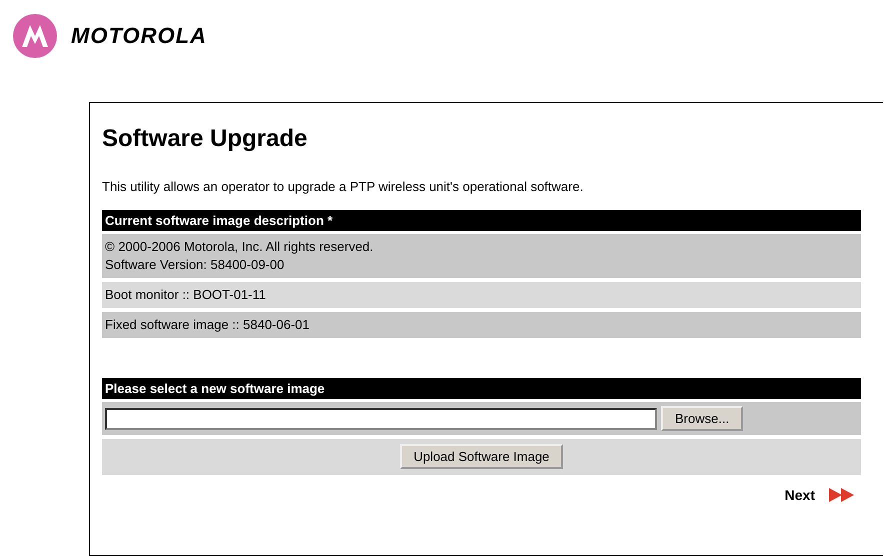 This screenshot has height=559, width=885. I want to click on upload-button: Upload Software Image, so click(482, 456).